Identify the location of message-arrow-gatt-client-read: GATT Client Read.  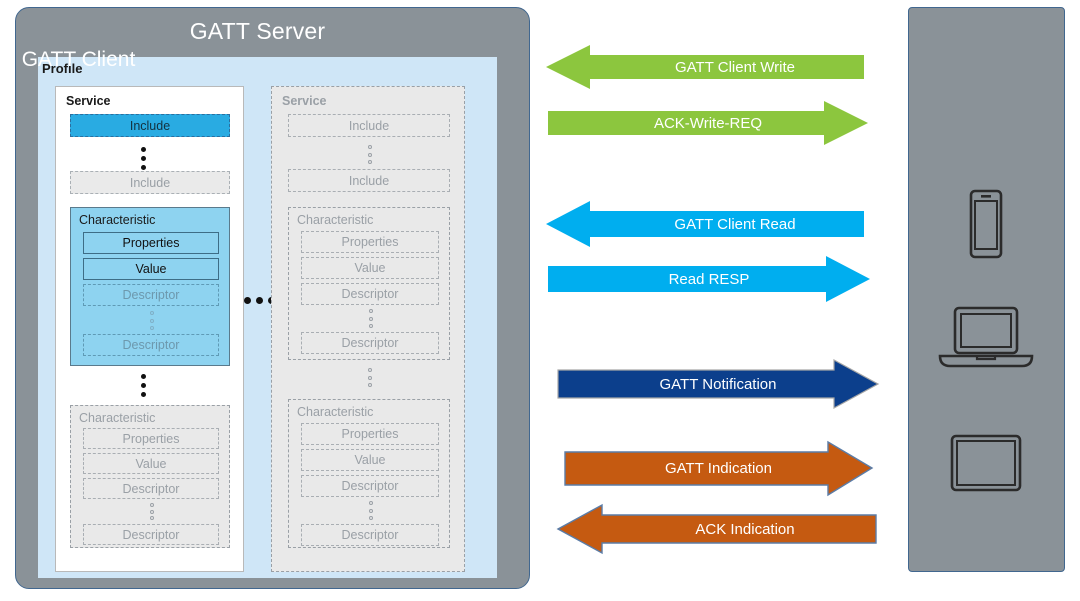
(705, 224).